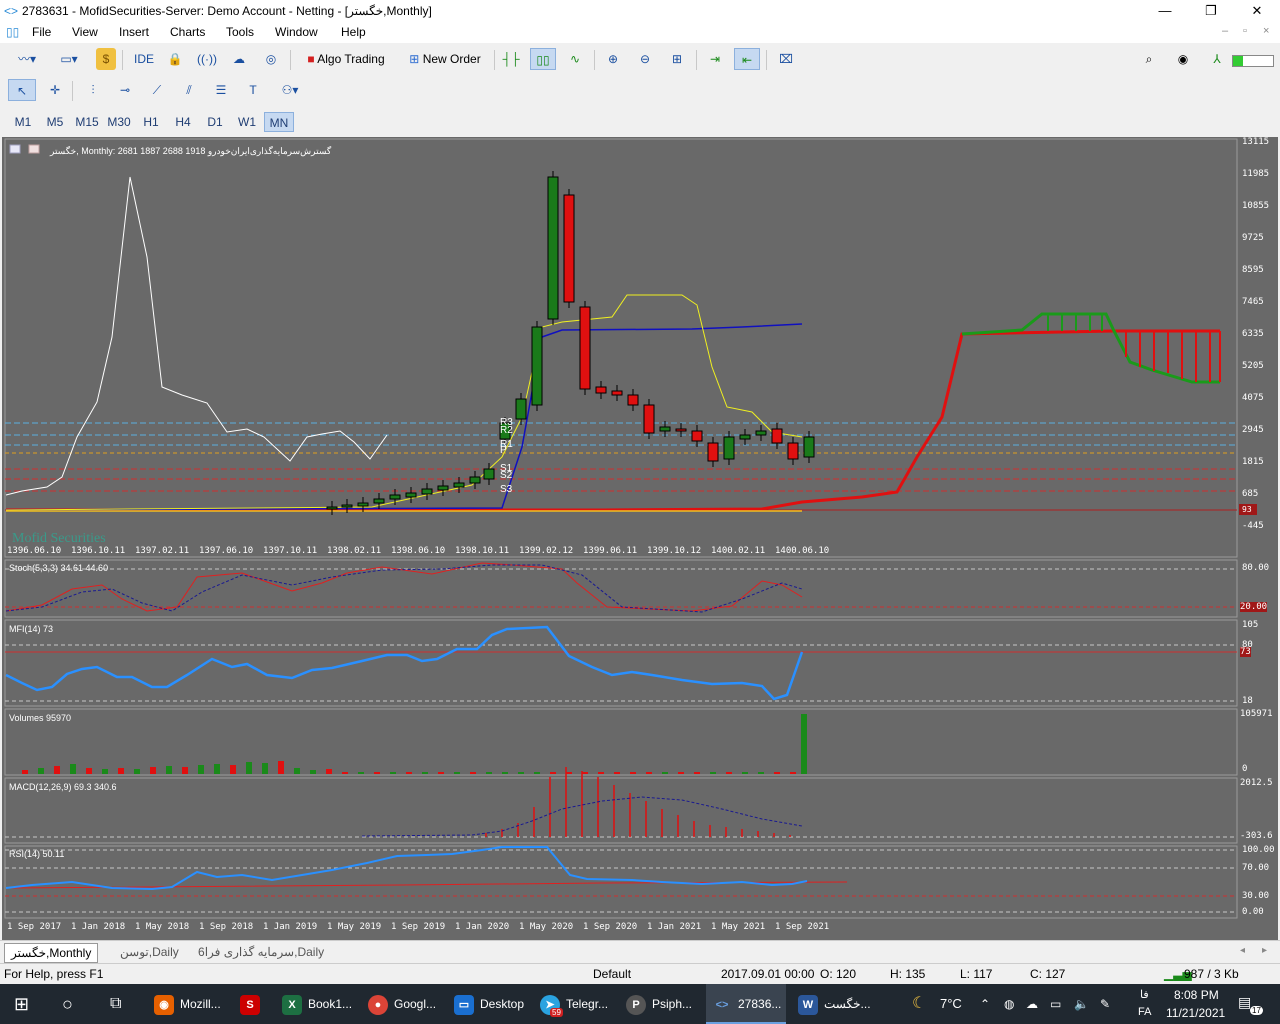 The image size is (1280, 1024). I want to click on timeframe-mn: MN, so click(279, 122).